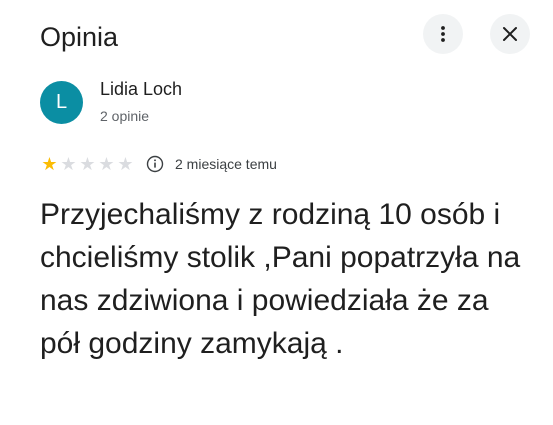 The image size is (553, 425). I want to click on more-options-button, so click(443, 34).